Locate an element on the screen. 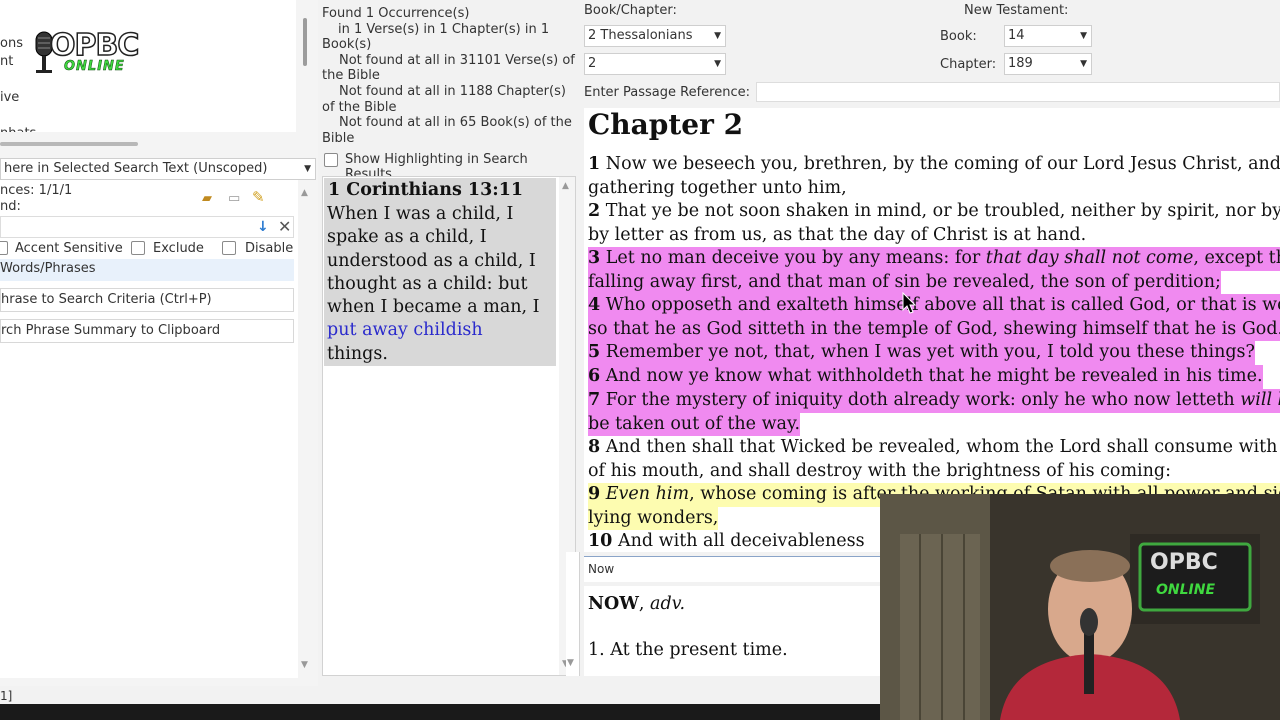 Image resolution: width=1280 pixels, height=720 pixels. exclude-label: Exclude is located at coordinates (178, 248).